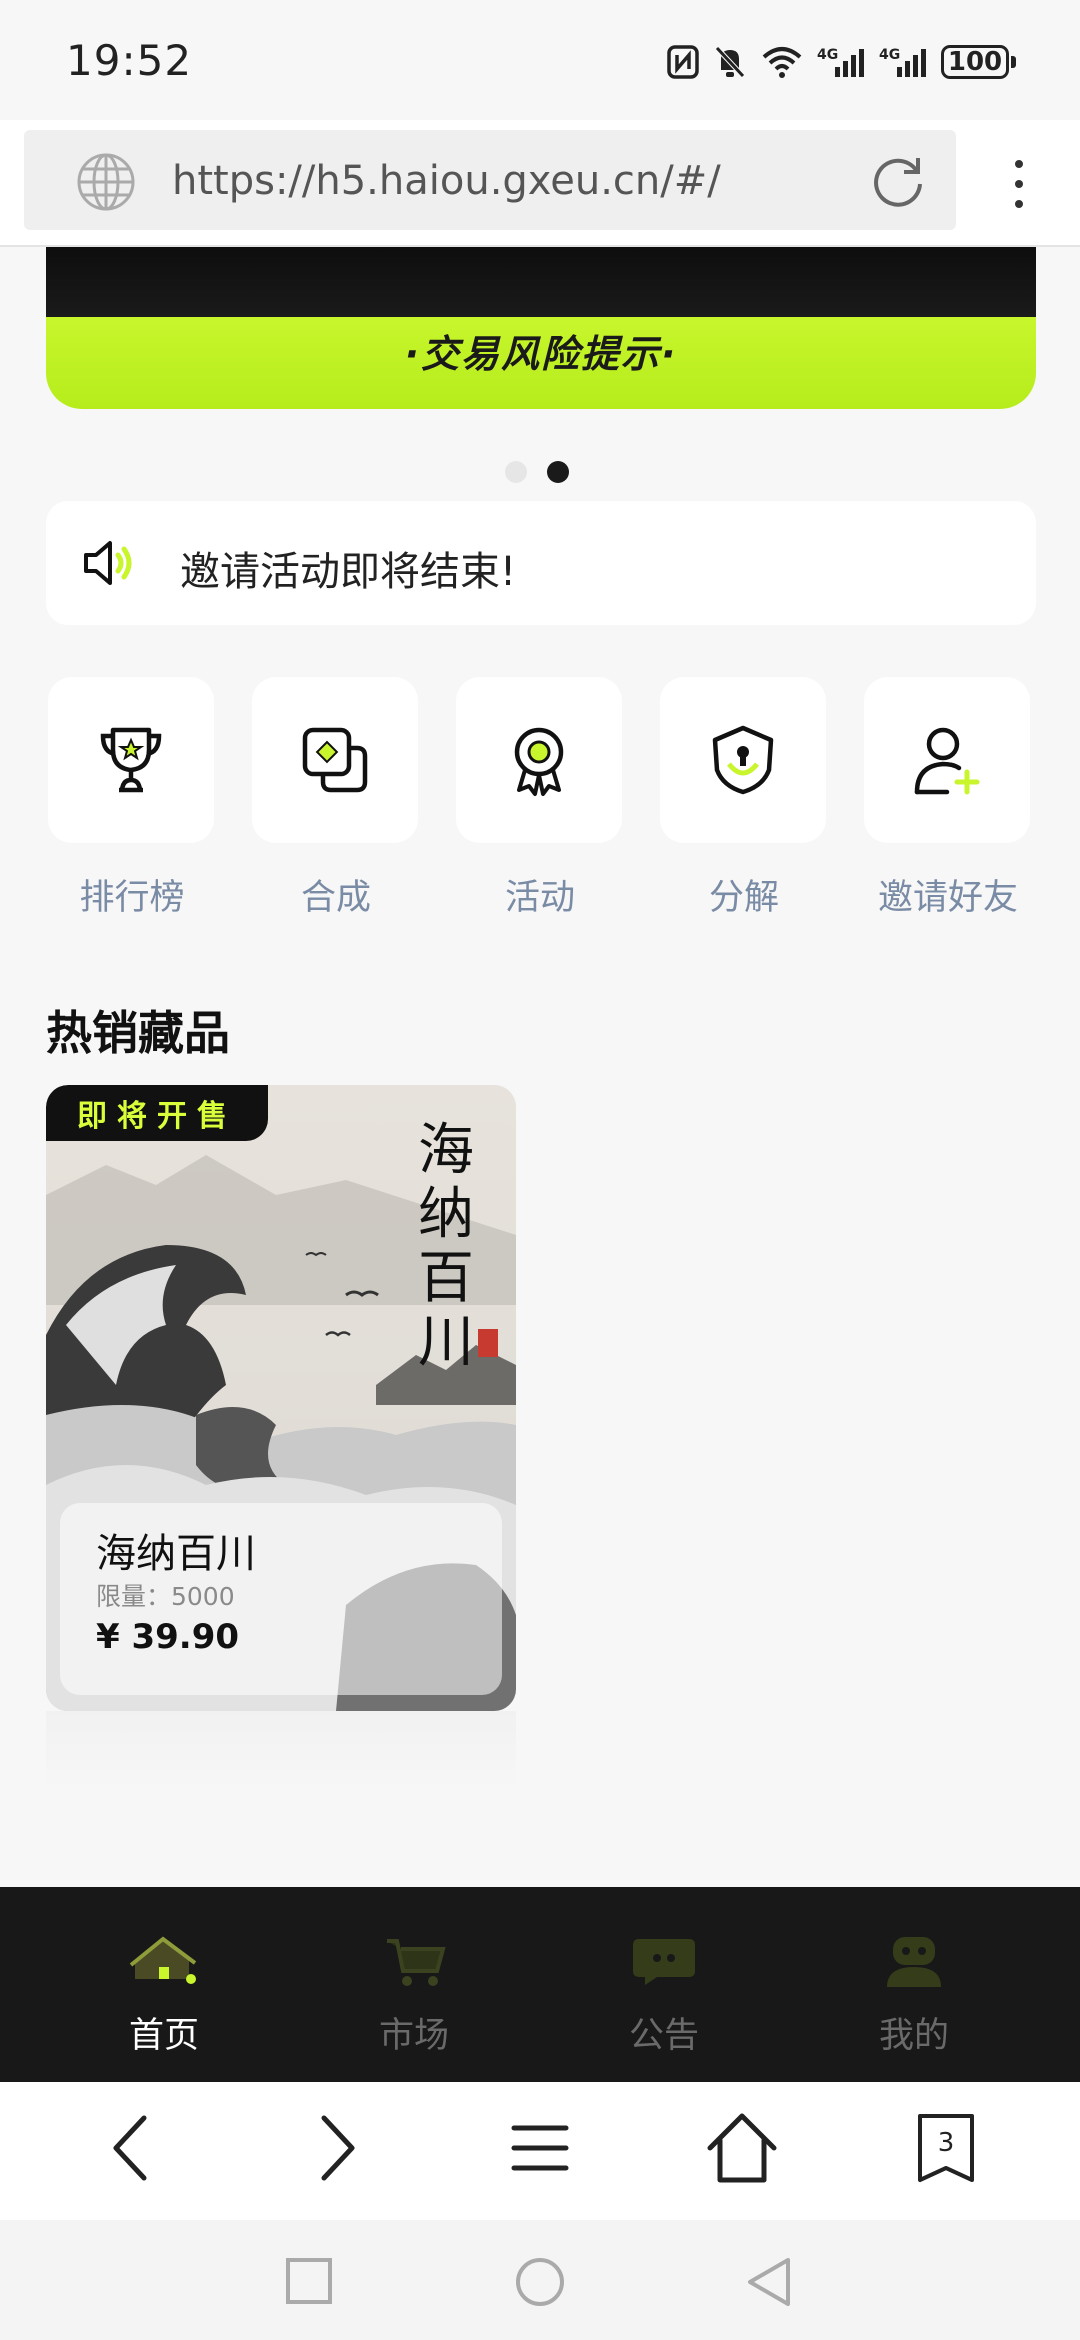 The height and width of the screenshot is (2340, 1080). I want to click on battery-icon: 100, so click(978, 62).